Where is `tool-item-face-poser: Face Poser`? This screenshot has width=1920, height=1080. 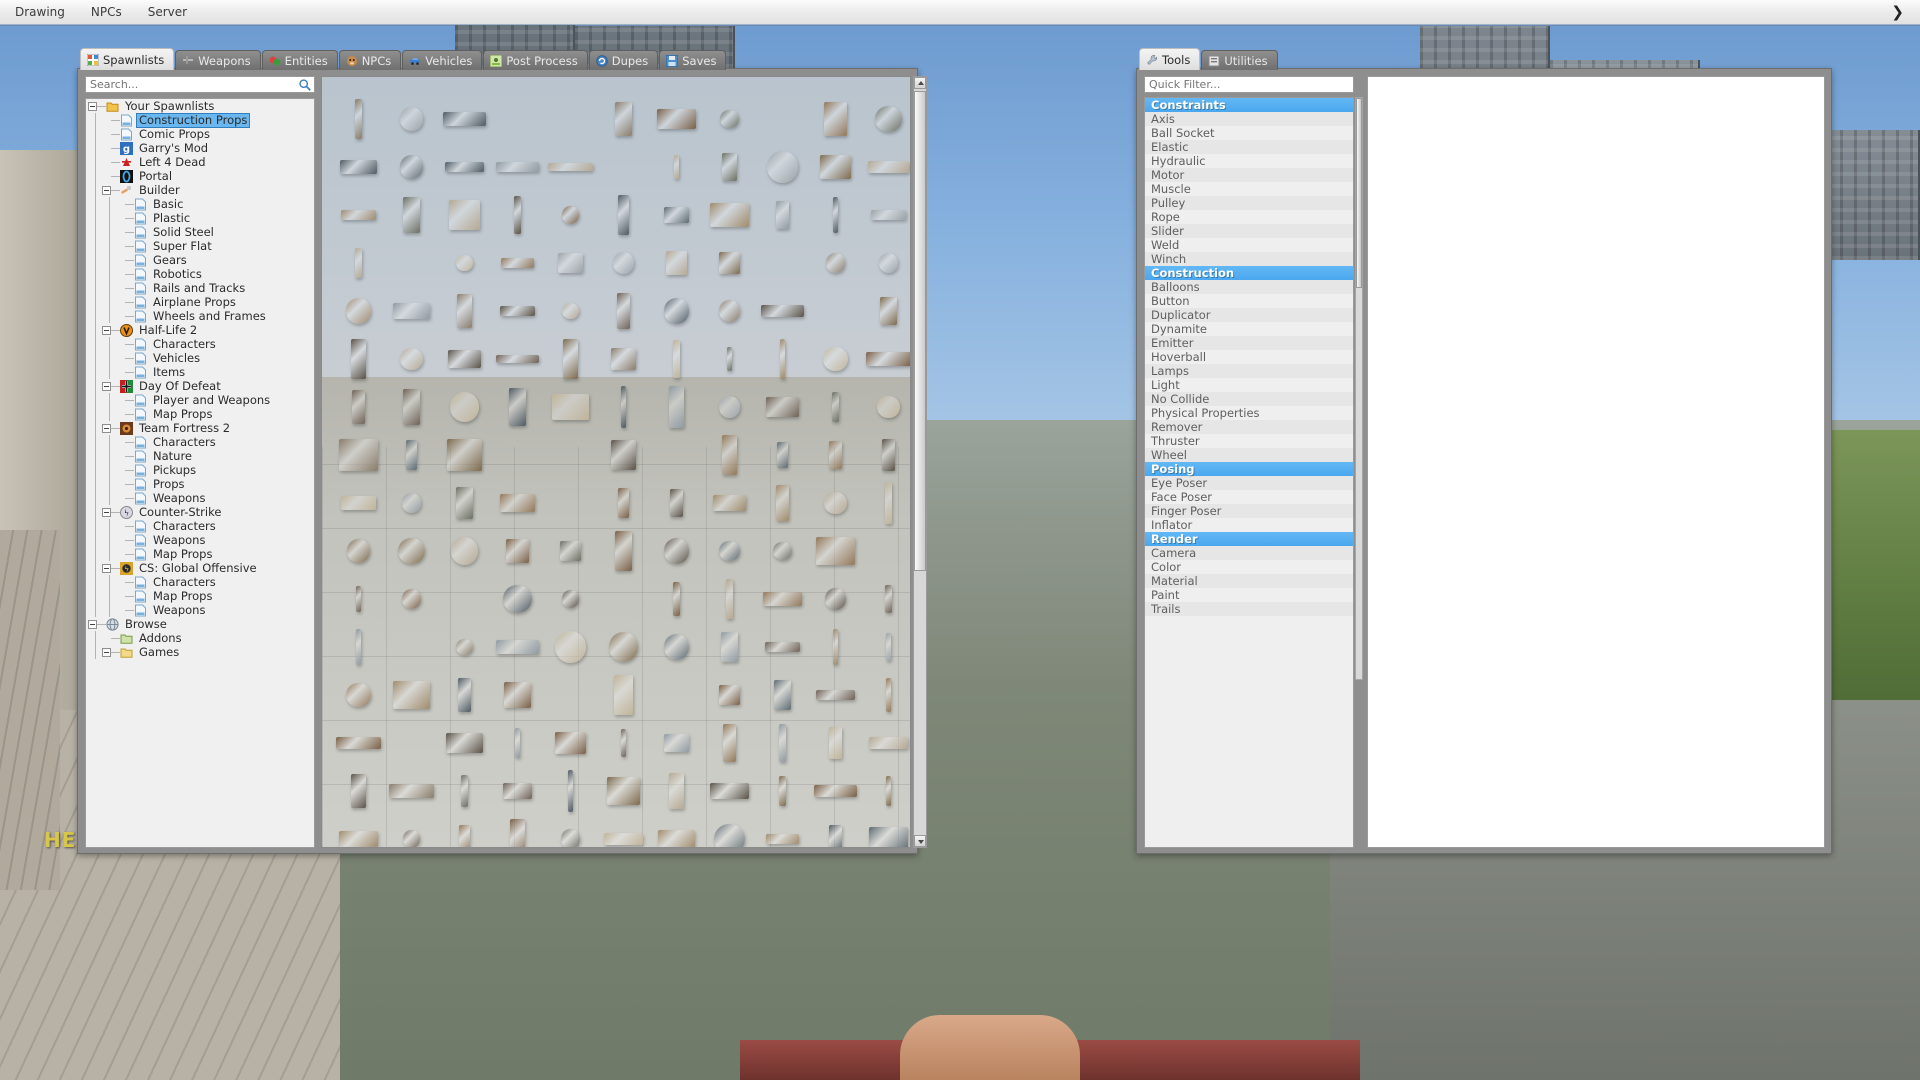 tool-item-face-poser: Face Poser is located at coordinates (1249, 497).